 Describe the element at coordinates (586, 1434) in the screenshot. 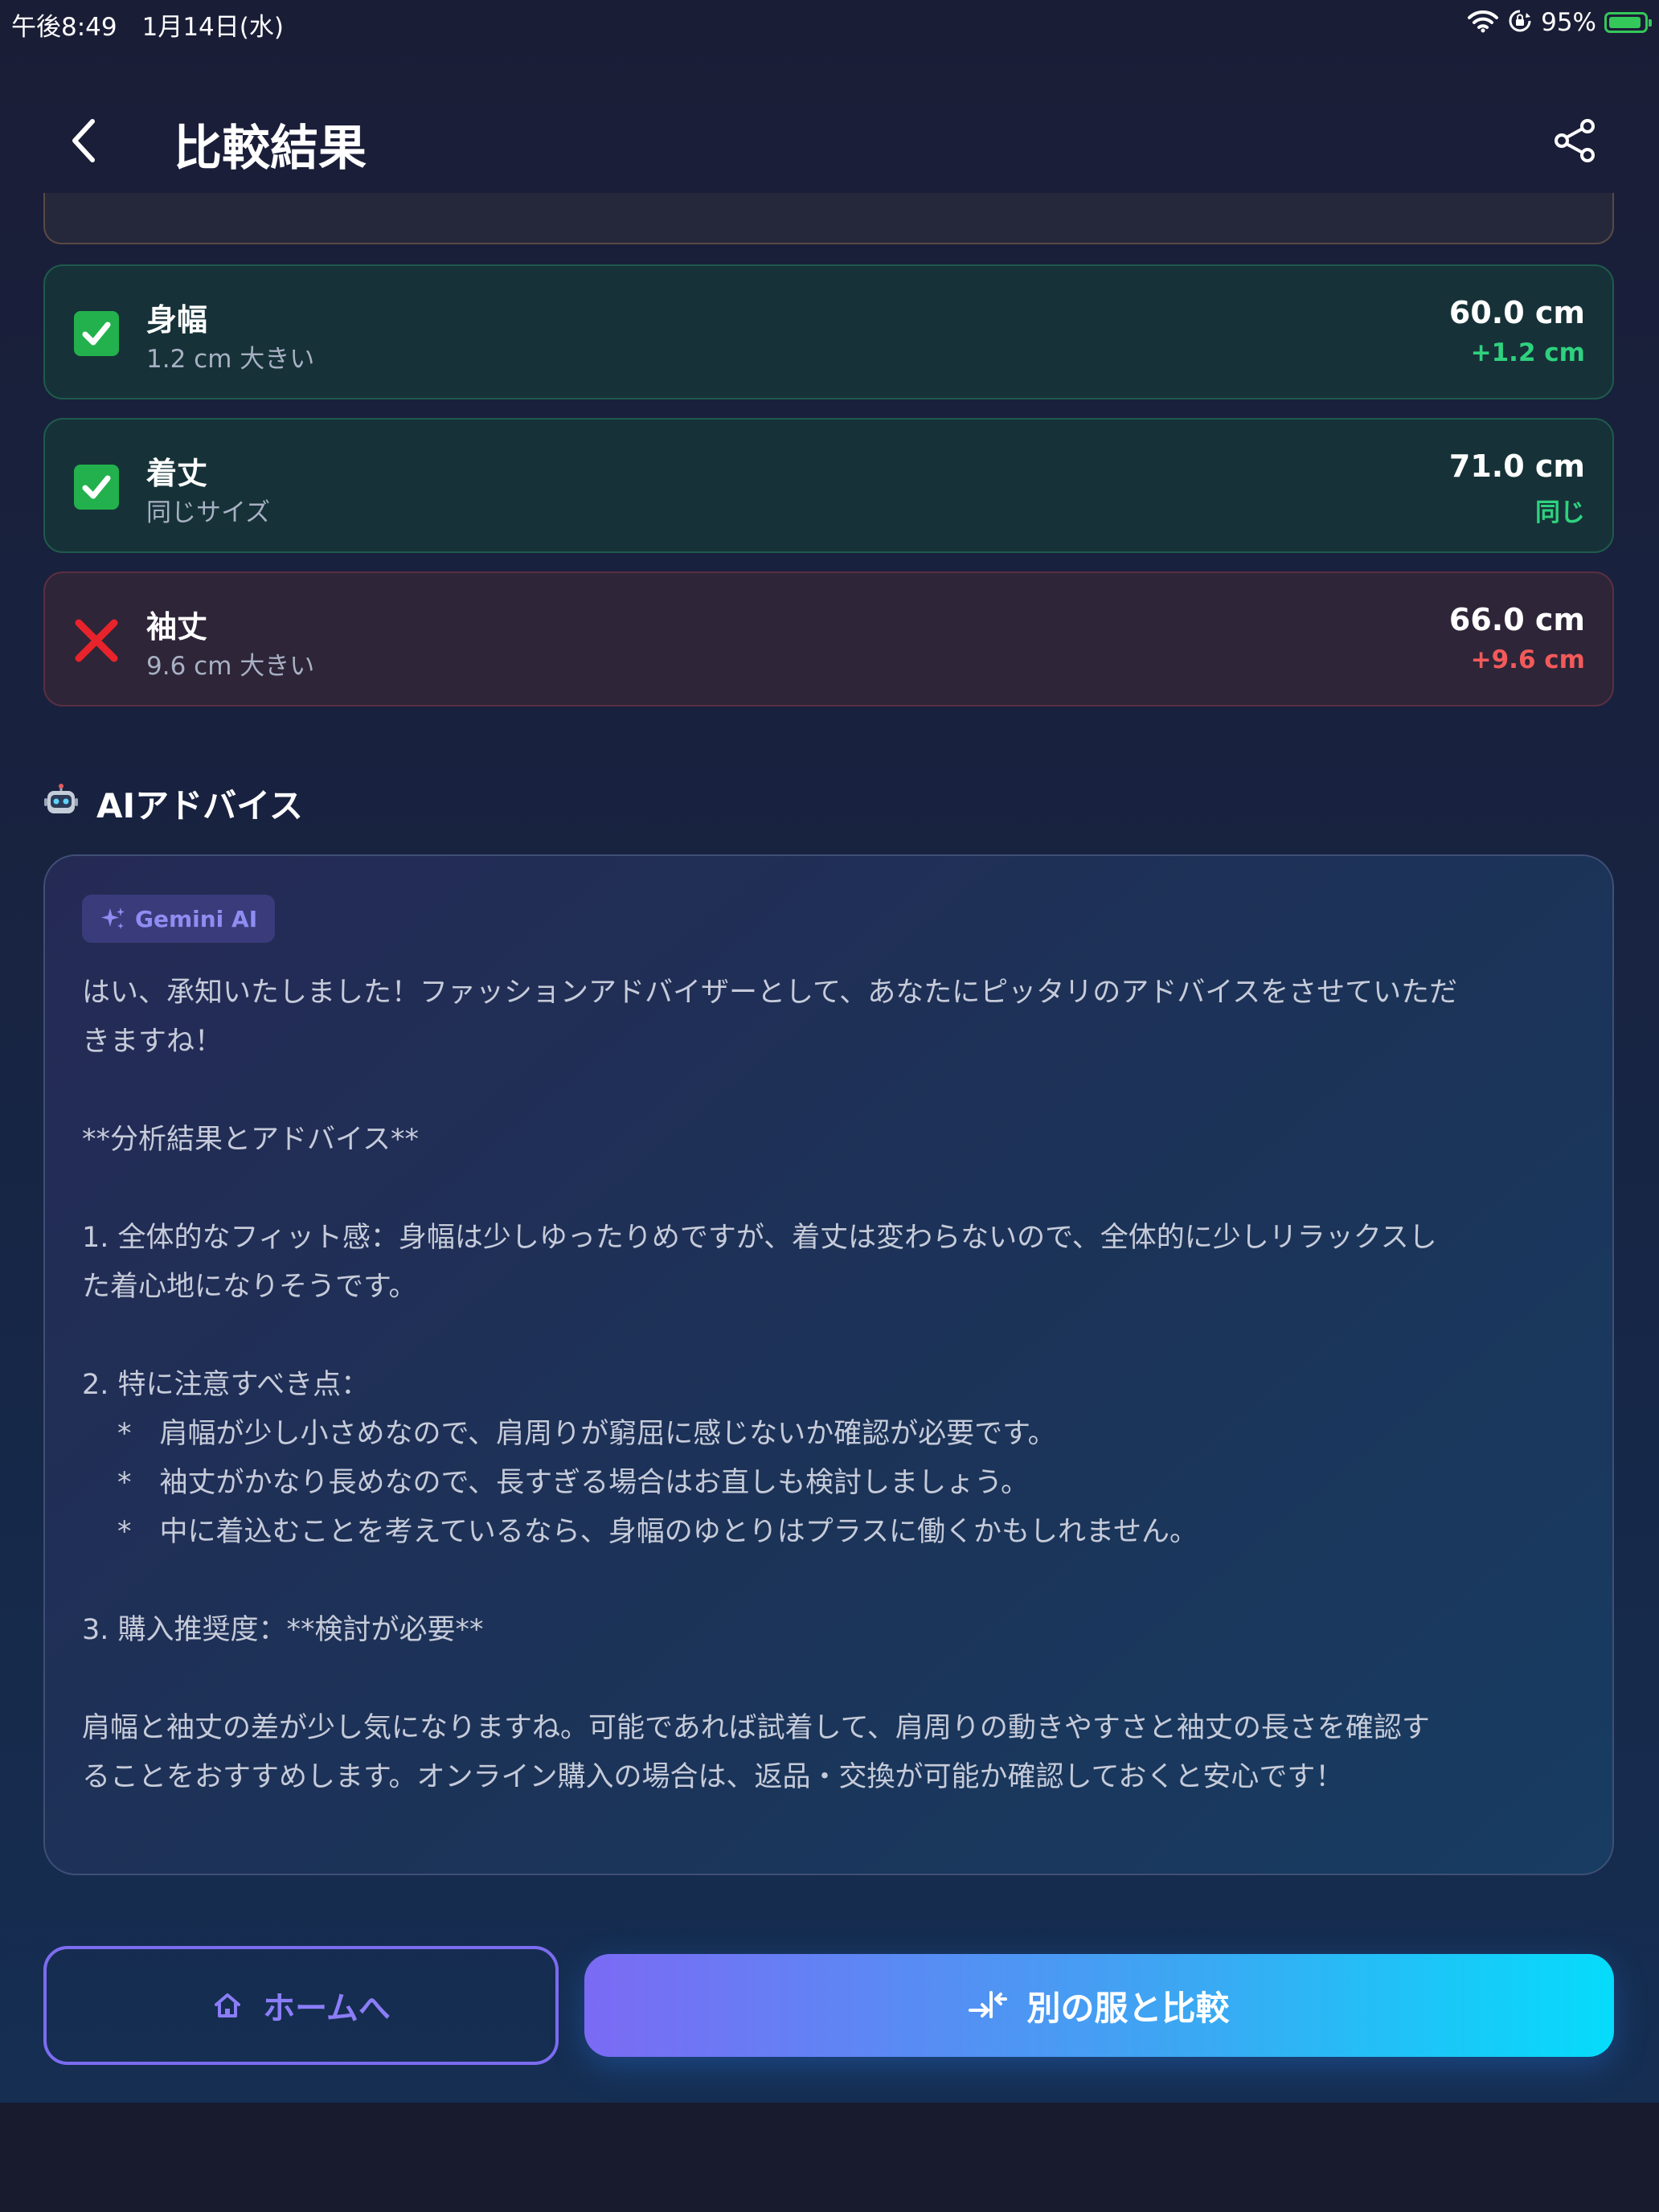

I see `ai-text-line: * 肩幅が少し小さめなので、肩周りが窮屈に感じないか確認が必要です。` at that location.